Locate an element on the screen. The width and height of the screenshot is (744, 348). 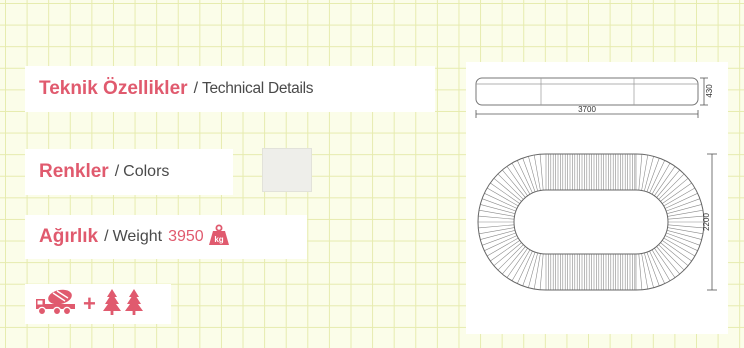
colors-title-en: Colors is located at coordinates (146, 171).